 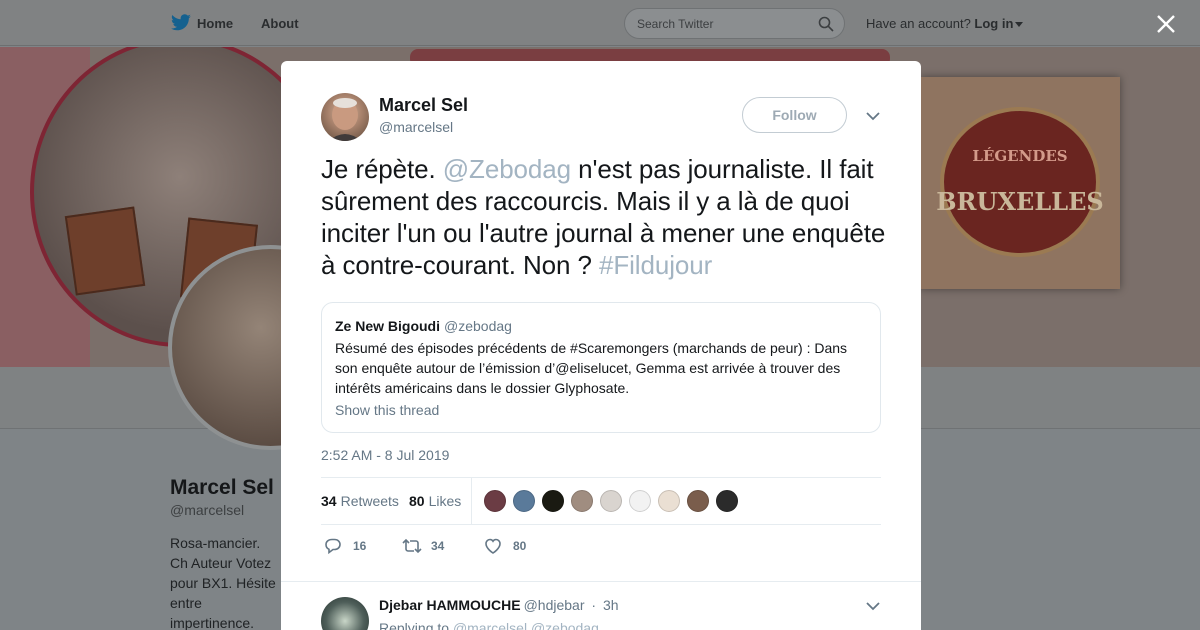 I want to click on login-link: Log in, so click(x=993, y=23).